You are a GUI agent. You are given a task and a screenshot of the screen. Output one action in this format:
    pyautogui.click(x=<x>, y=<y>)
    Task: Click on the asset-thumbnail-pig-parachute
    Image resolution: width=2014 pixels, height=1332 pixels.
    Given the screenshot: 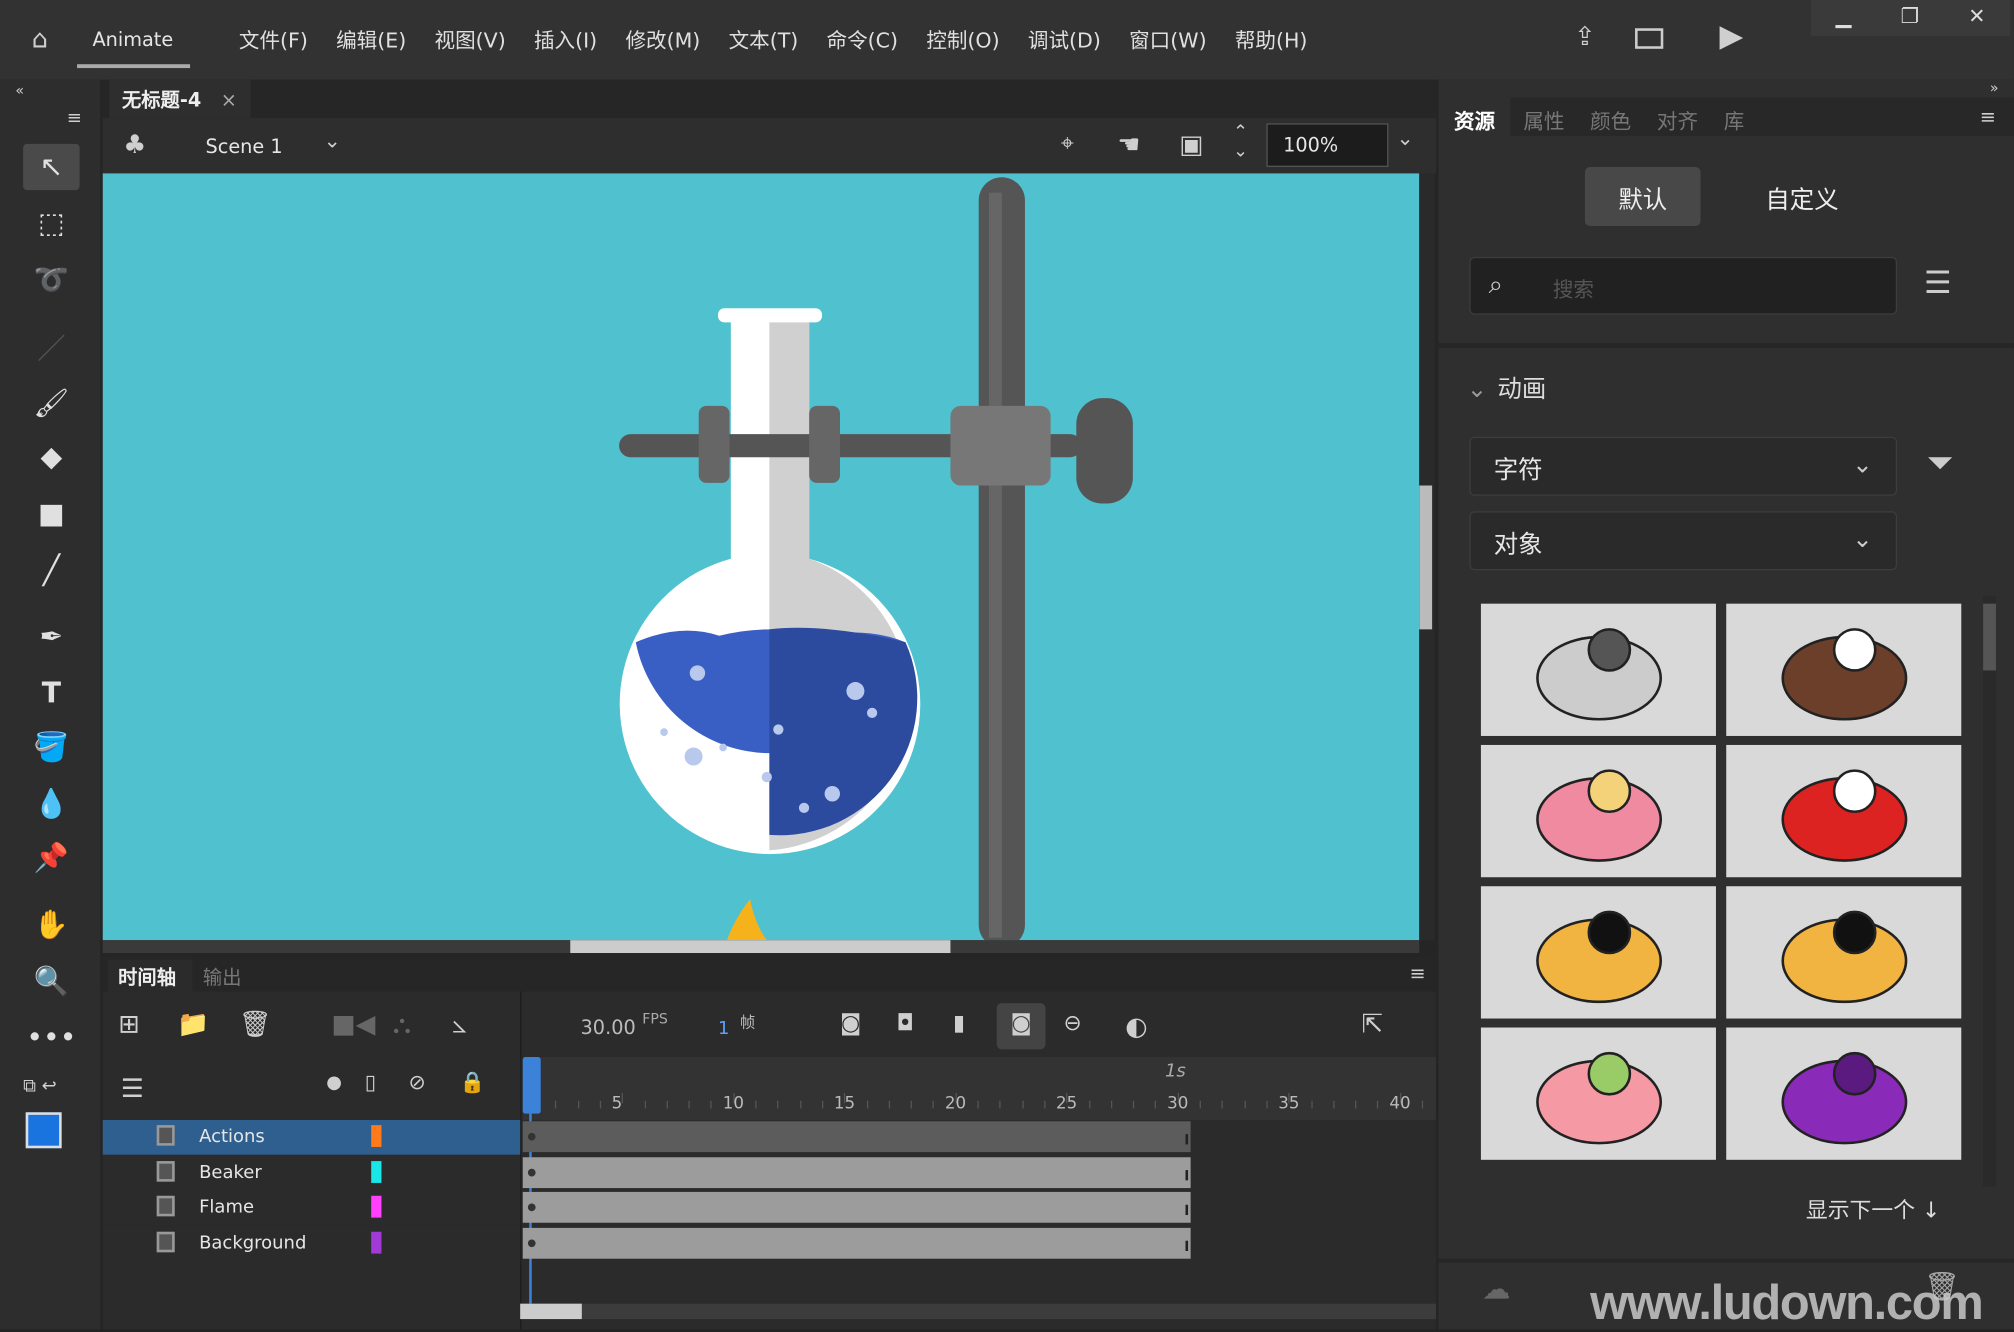 What is the action you would take?
    pyautogui.click(x=1598, y=1093)
    